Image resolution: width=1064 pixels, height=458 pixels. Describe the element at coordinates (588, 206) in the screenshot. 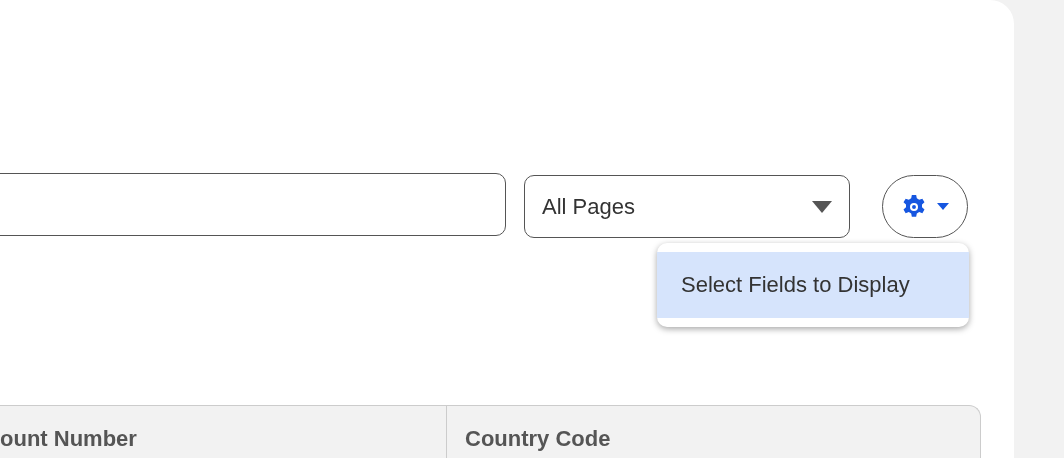

I see `dropdown-value: All Pages` at that location.